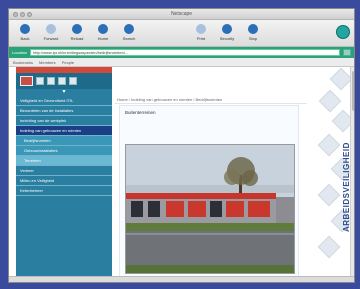 The image size is (360, 289). Describe the element at coordinates (181, 279) in the screenshot. I see `status-bar` at that location.